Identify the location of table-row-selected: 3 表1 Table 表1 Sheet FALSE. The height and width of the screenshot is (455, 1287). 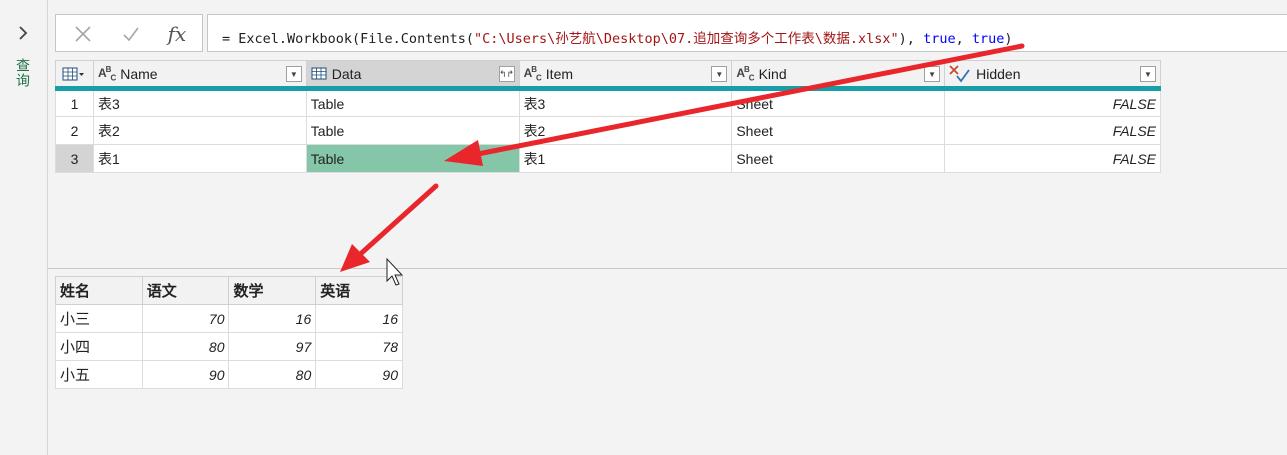
(608, 158).